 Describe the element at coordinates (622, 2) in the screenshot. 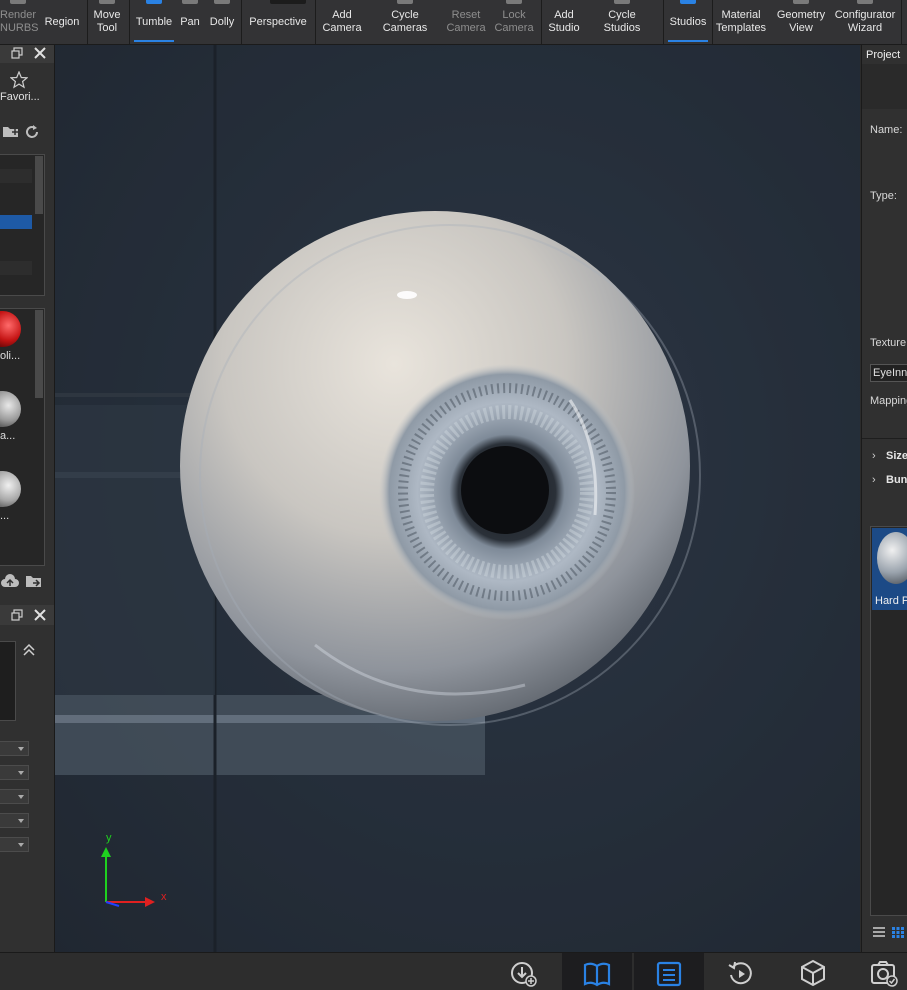

I see `cycle-studios-icon` at that location.